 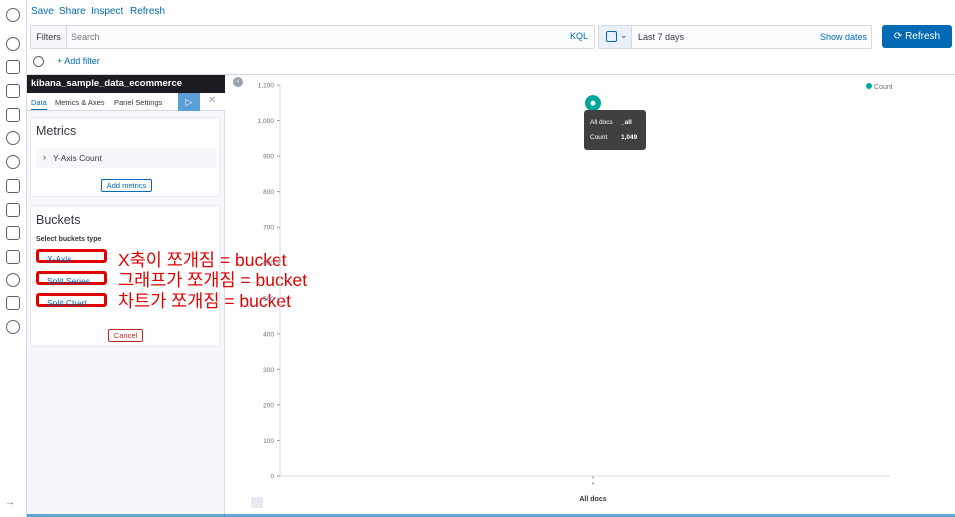 I want to click on legend-swatch, so click(x=869, y=86).